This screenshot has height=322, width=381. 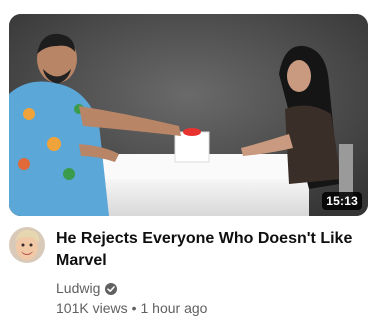 What do you see at coordinates (211, 308) in the screenshot?
I see `video-stats: 101K views • 1 hour ago` at bounding box center [211, 308].